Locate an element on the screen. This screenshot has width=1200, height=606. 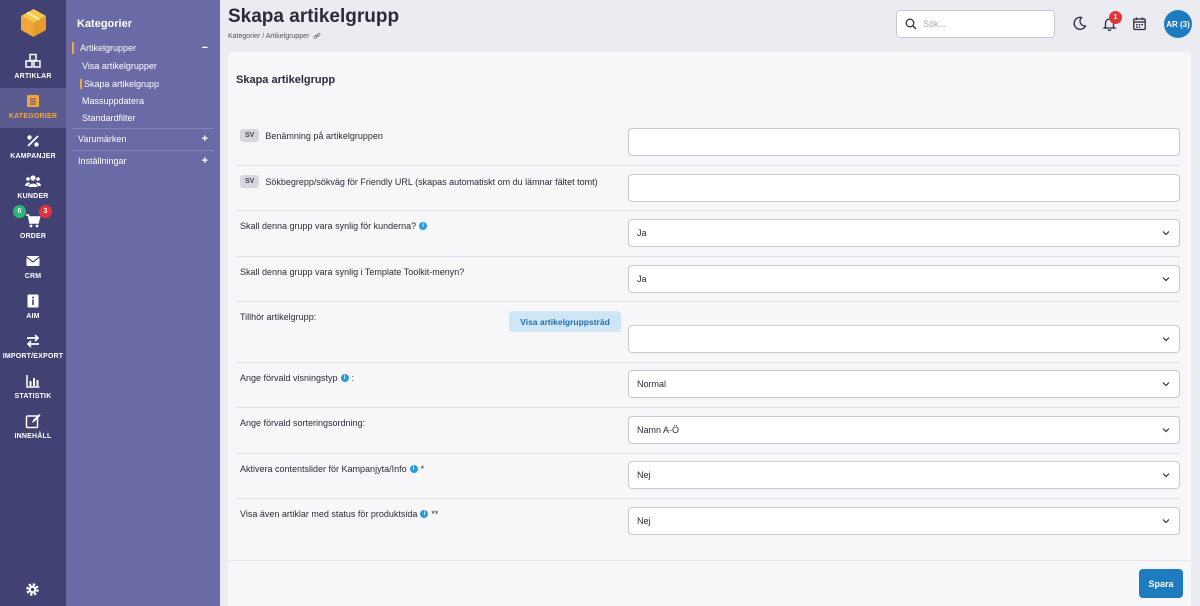
select-value: Namn A-Ö is located at coordinates (658, 430).